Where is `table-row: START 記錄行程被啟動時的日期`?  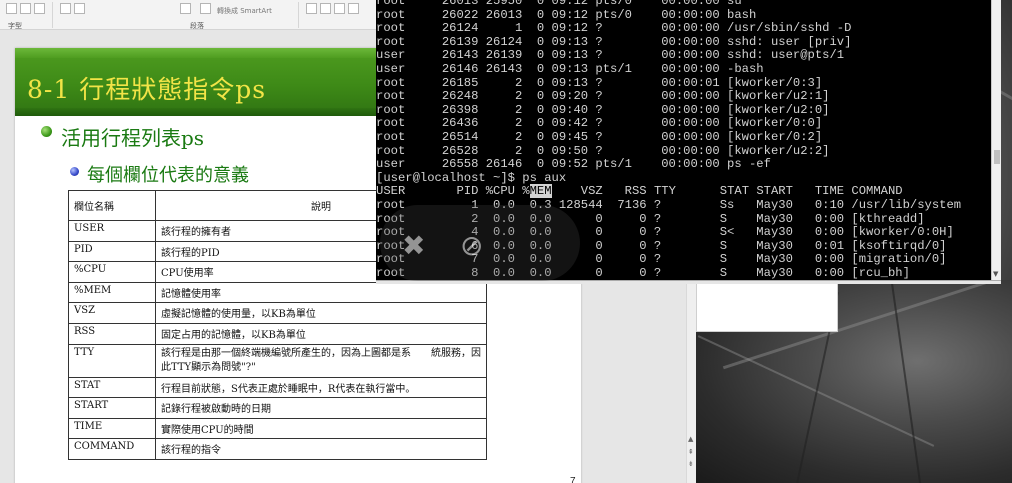 table-row: START 記錄行程被啟動時的日期 is located at coordinates (277, 408).